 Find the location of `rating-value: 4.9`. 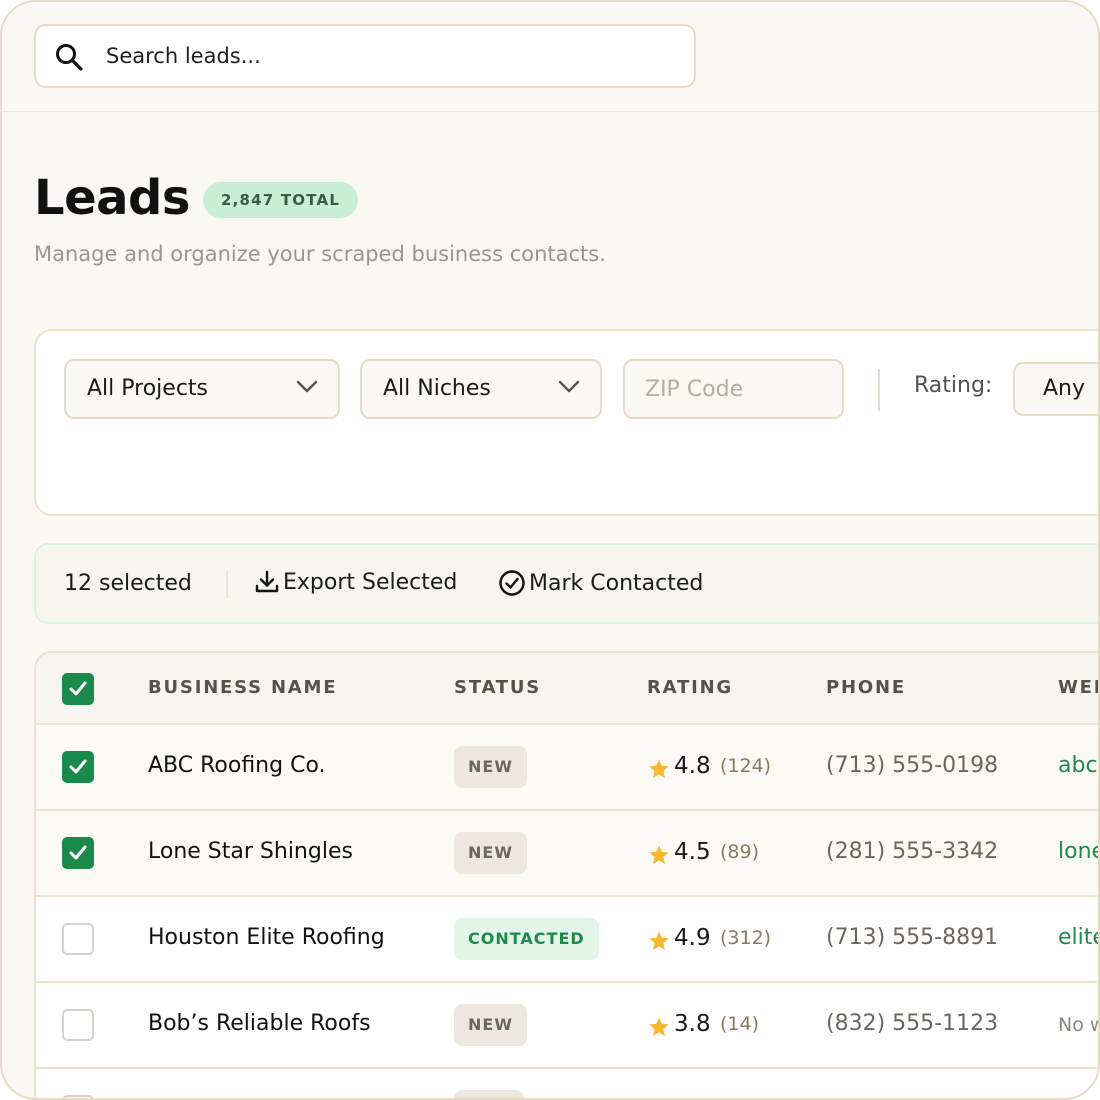

rating-value: 4.9 is located at coordinates (692, 938).